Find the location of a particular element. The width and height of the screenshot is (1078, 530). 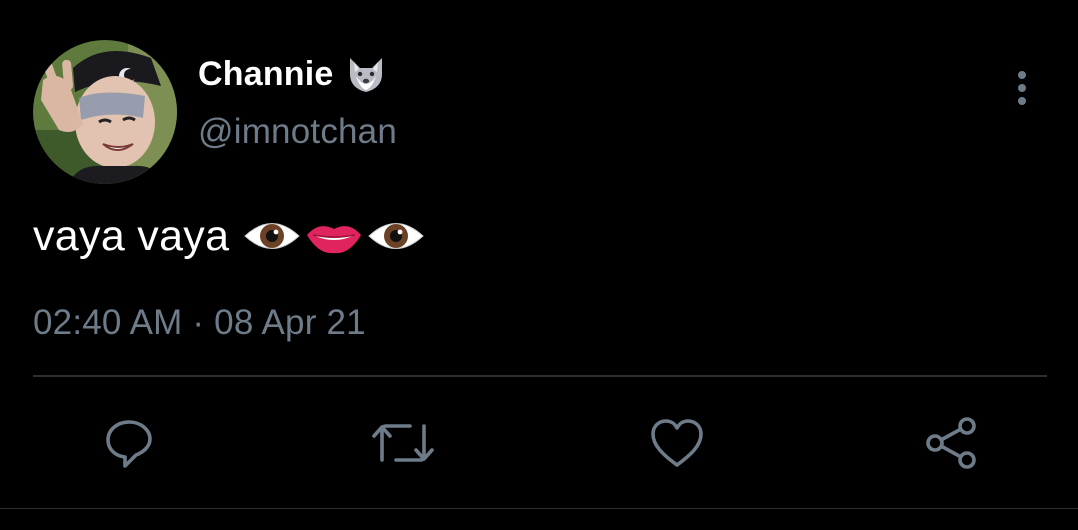

retweet-button is located at coordinates (403, 443).